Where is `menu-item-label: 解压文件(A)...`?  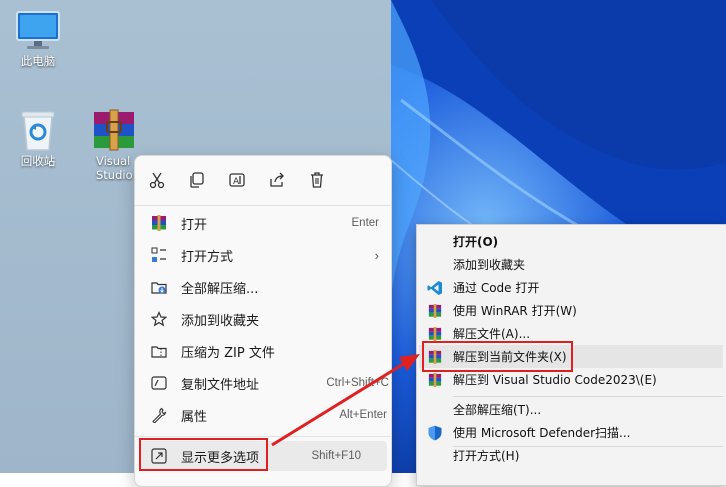
menu-item-label: 解压文件(A)... is located at coordinates (492, 334).